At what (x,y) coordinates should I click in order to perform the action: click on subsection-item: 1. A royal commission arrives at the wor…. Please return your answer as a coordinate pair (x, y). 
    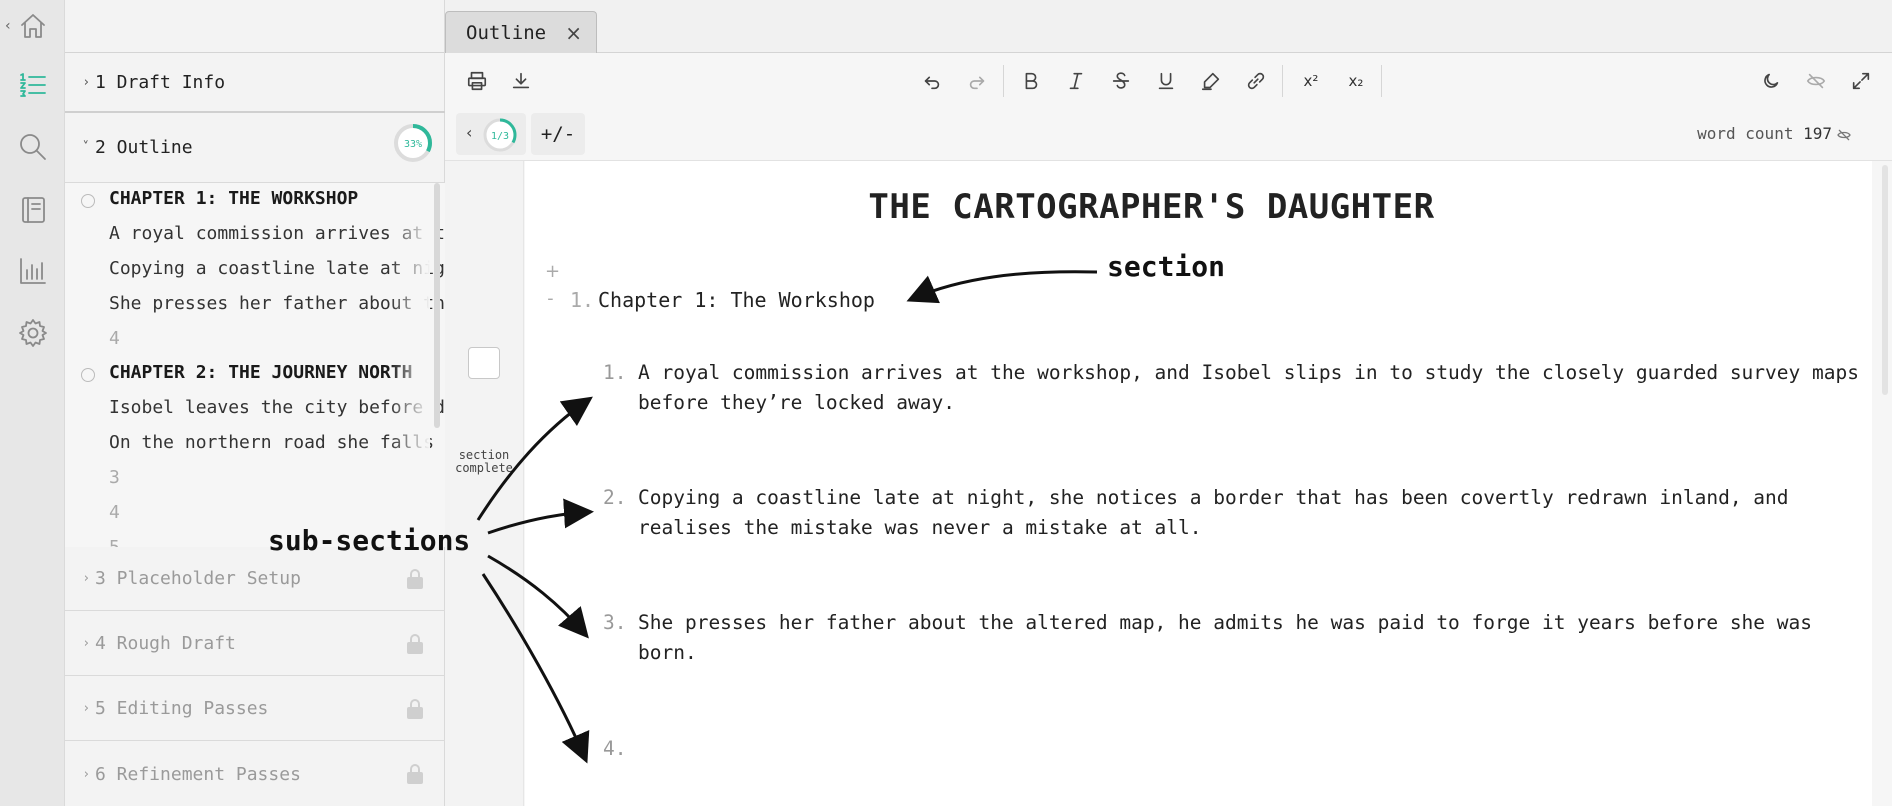
    Looking at the image, I should click on (1233, 388).